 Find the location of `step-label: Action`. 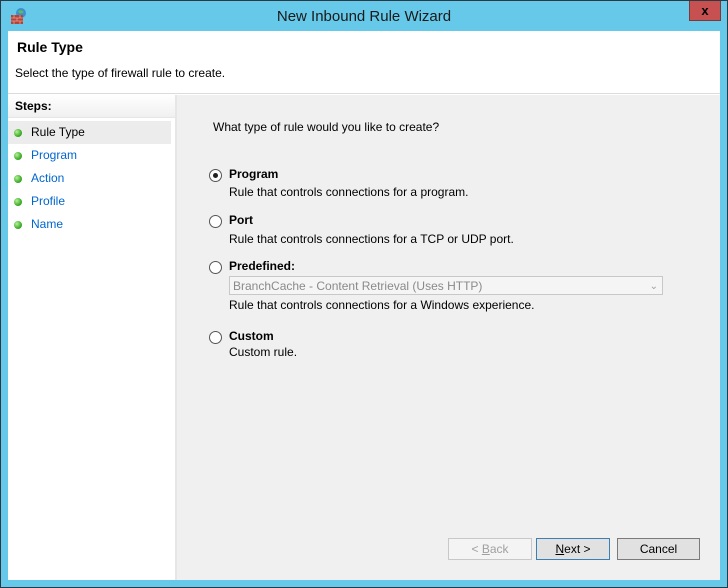

step-label: Action is located at coordinates (48, 178).